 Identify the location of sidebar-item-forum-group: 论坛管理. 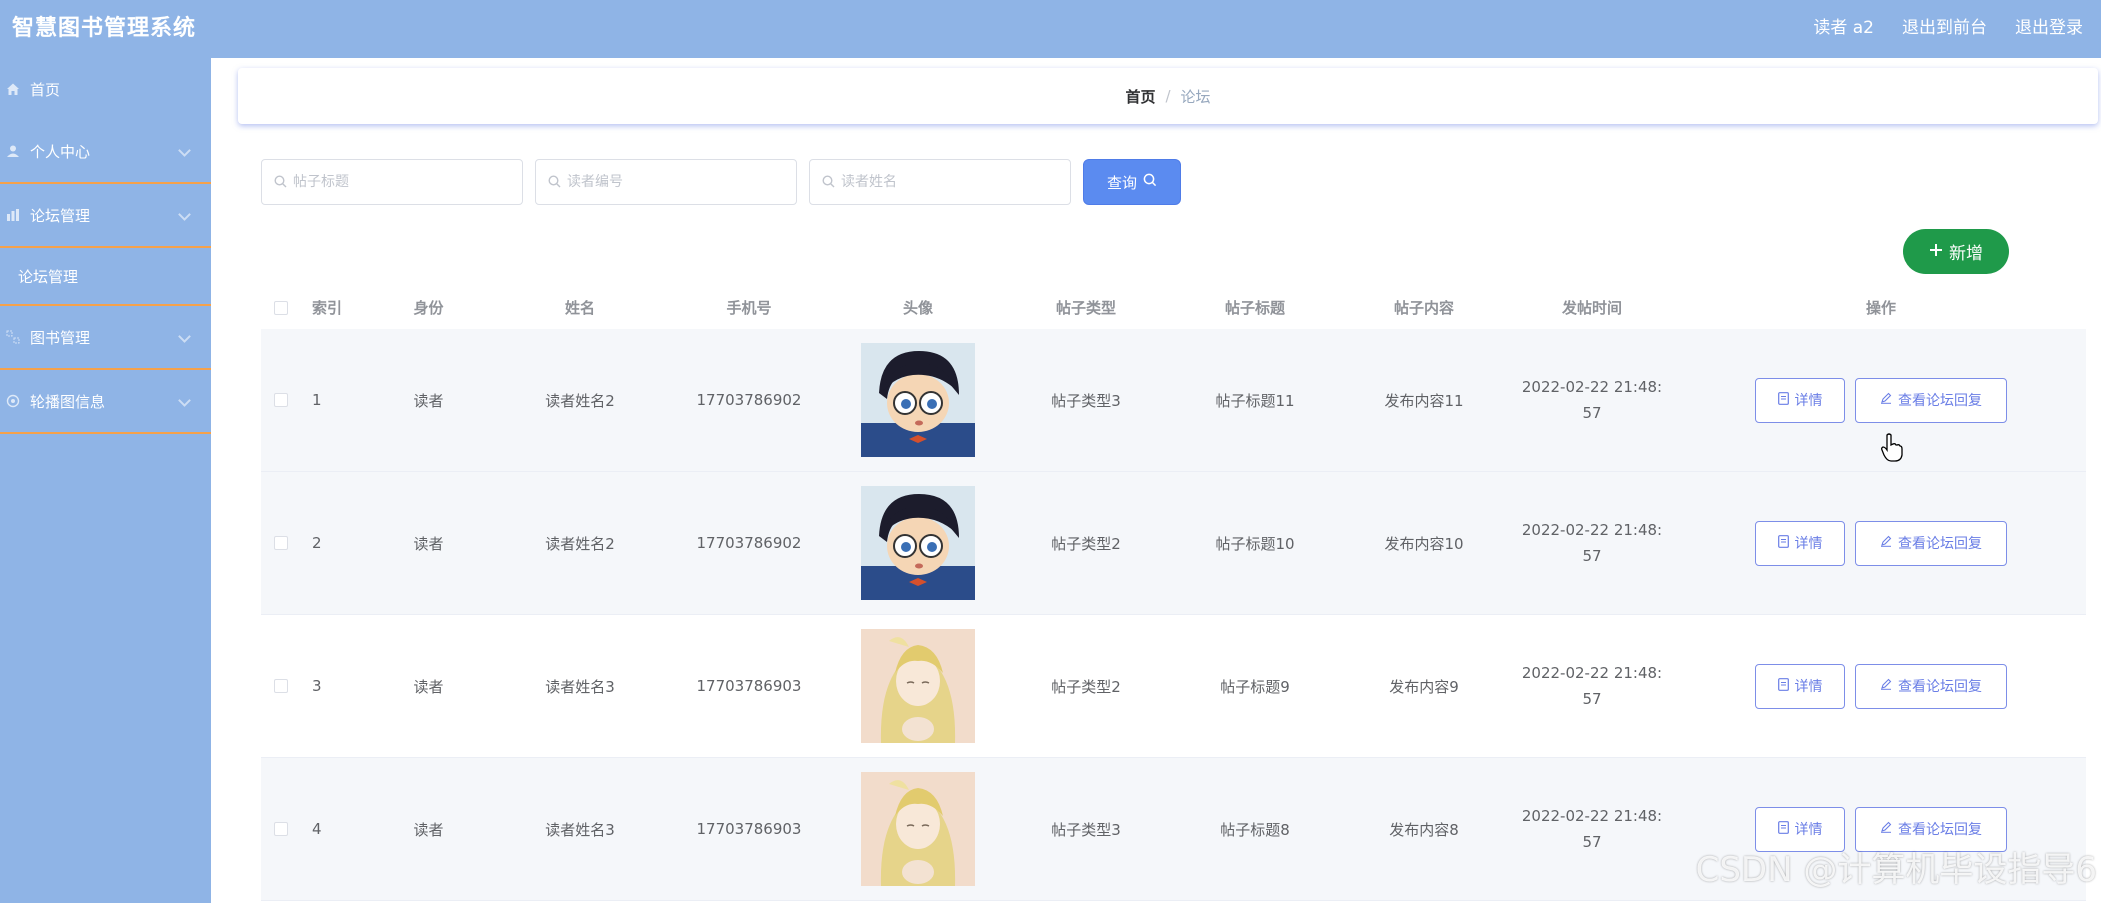
(105, 216).